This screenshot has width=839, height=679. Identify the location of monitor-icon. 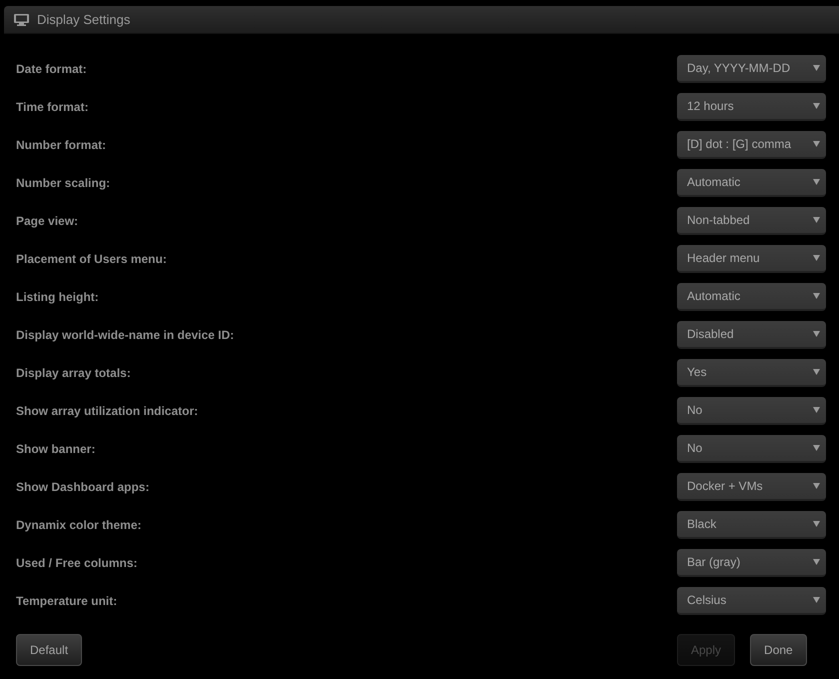
(21, 20).